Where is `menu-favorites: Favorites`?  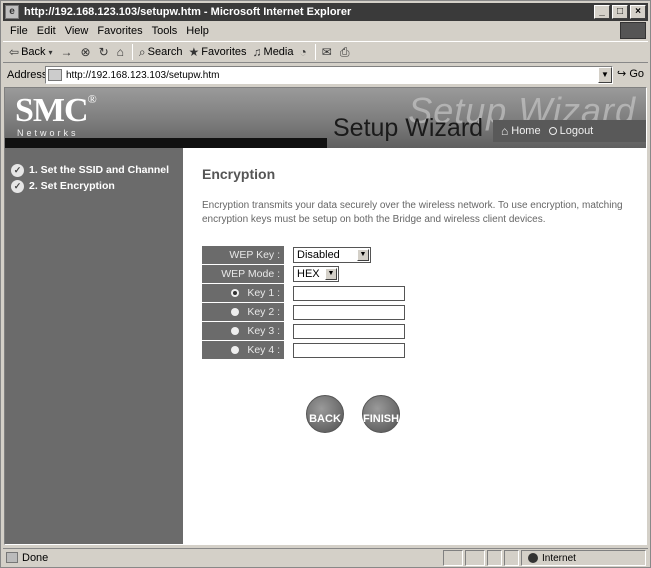 menu-favorites: Favorites is located at coordinates (119, 31).